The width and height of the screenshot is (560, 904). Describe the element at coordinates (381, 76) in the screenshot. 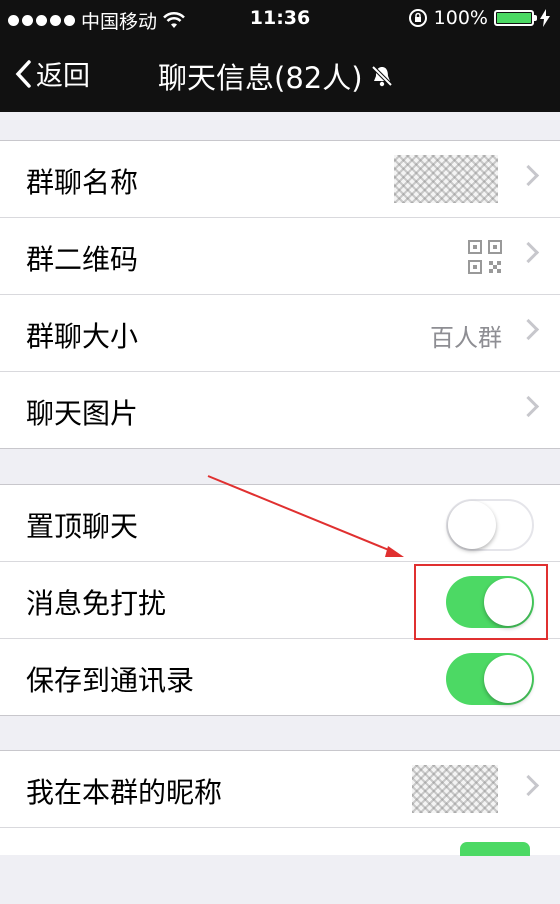

I see `mute-bell-icon` at that location.